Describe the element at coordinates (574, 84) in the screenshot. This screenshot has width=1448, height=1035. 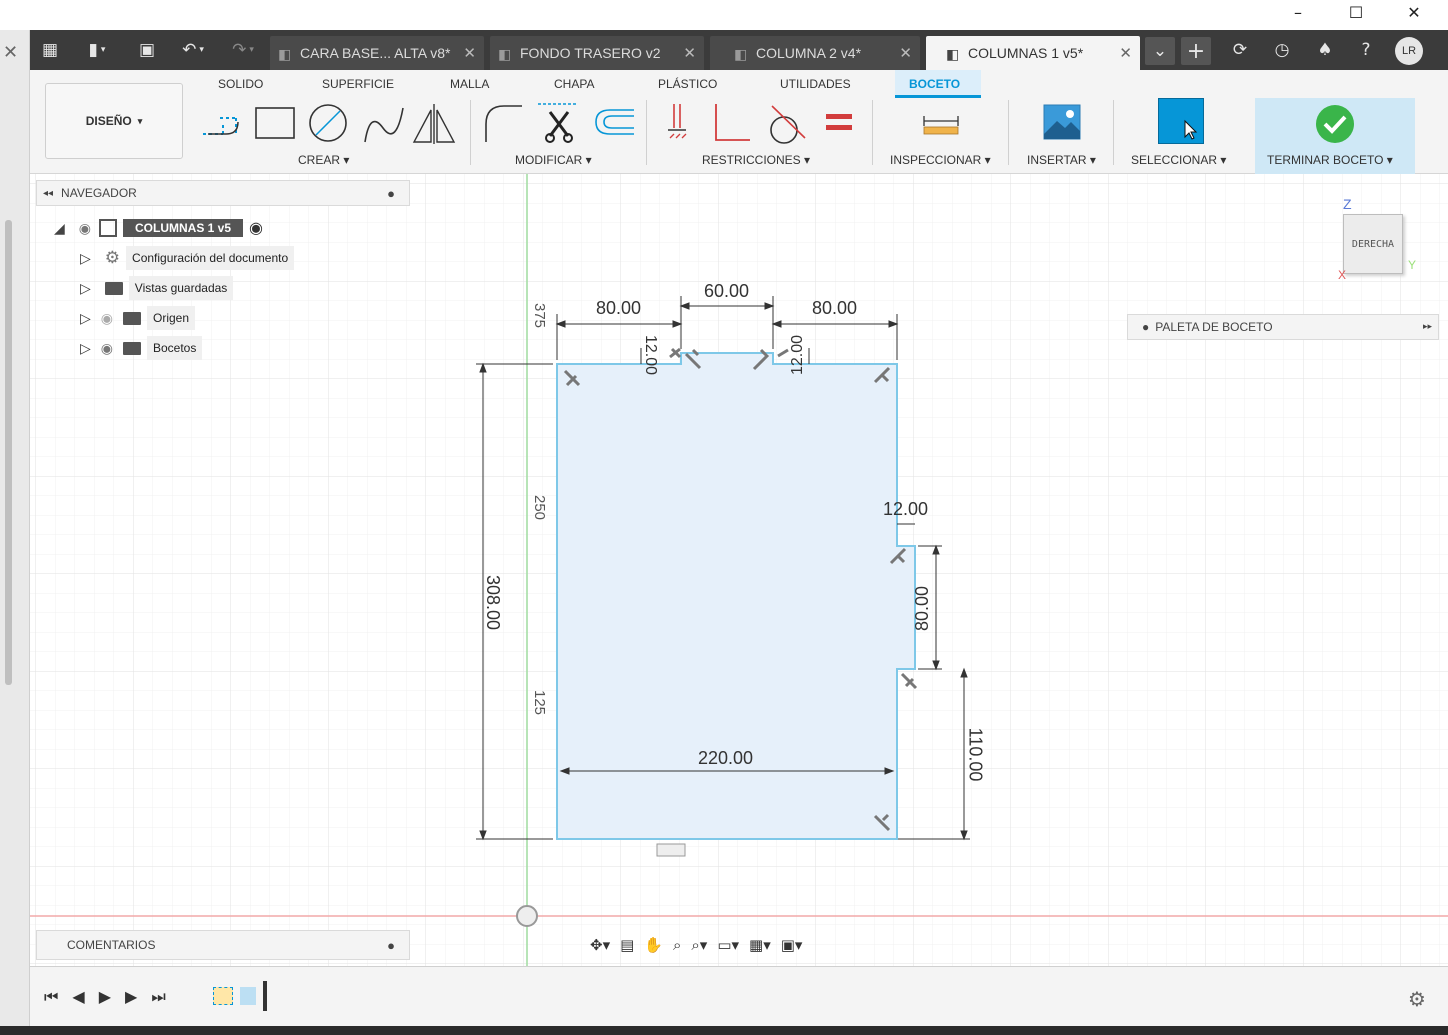
I see `tab-chapa: CHAPA` at that location.